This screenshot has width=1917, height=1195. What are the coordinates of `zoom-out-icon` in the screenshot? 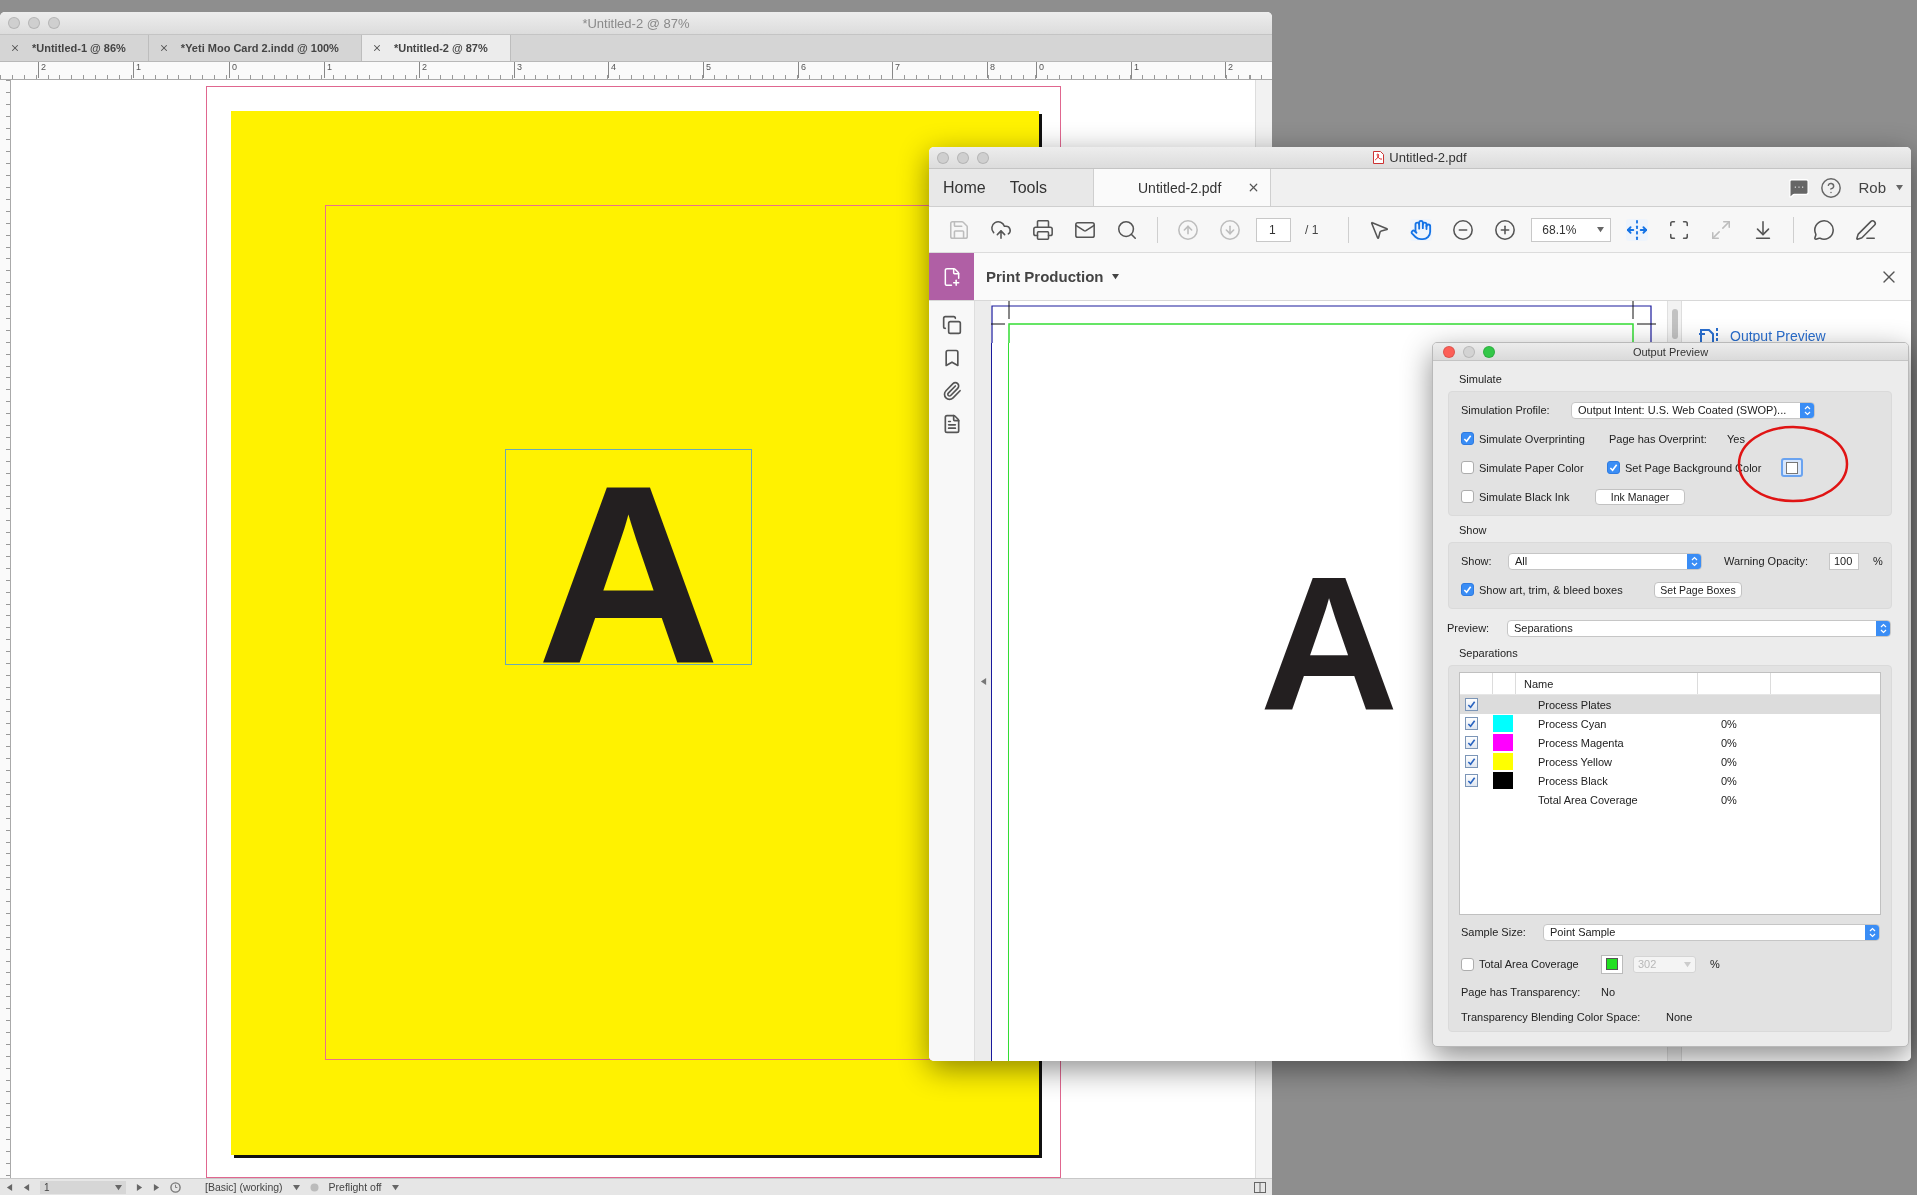 It's located at (1463, 229).